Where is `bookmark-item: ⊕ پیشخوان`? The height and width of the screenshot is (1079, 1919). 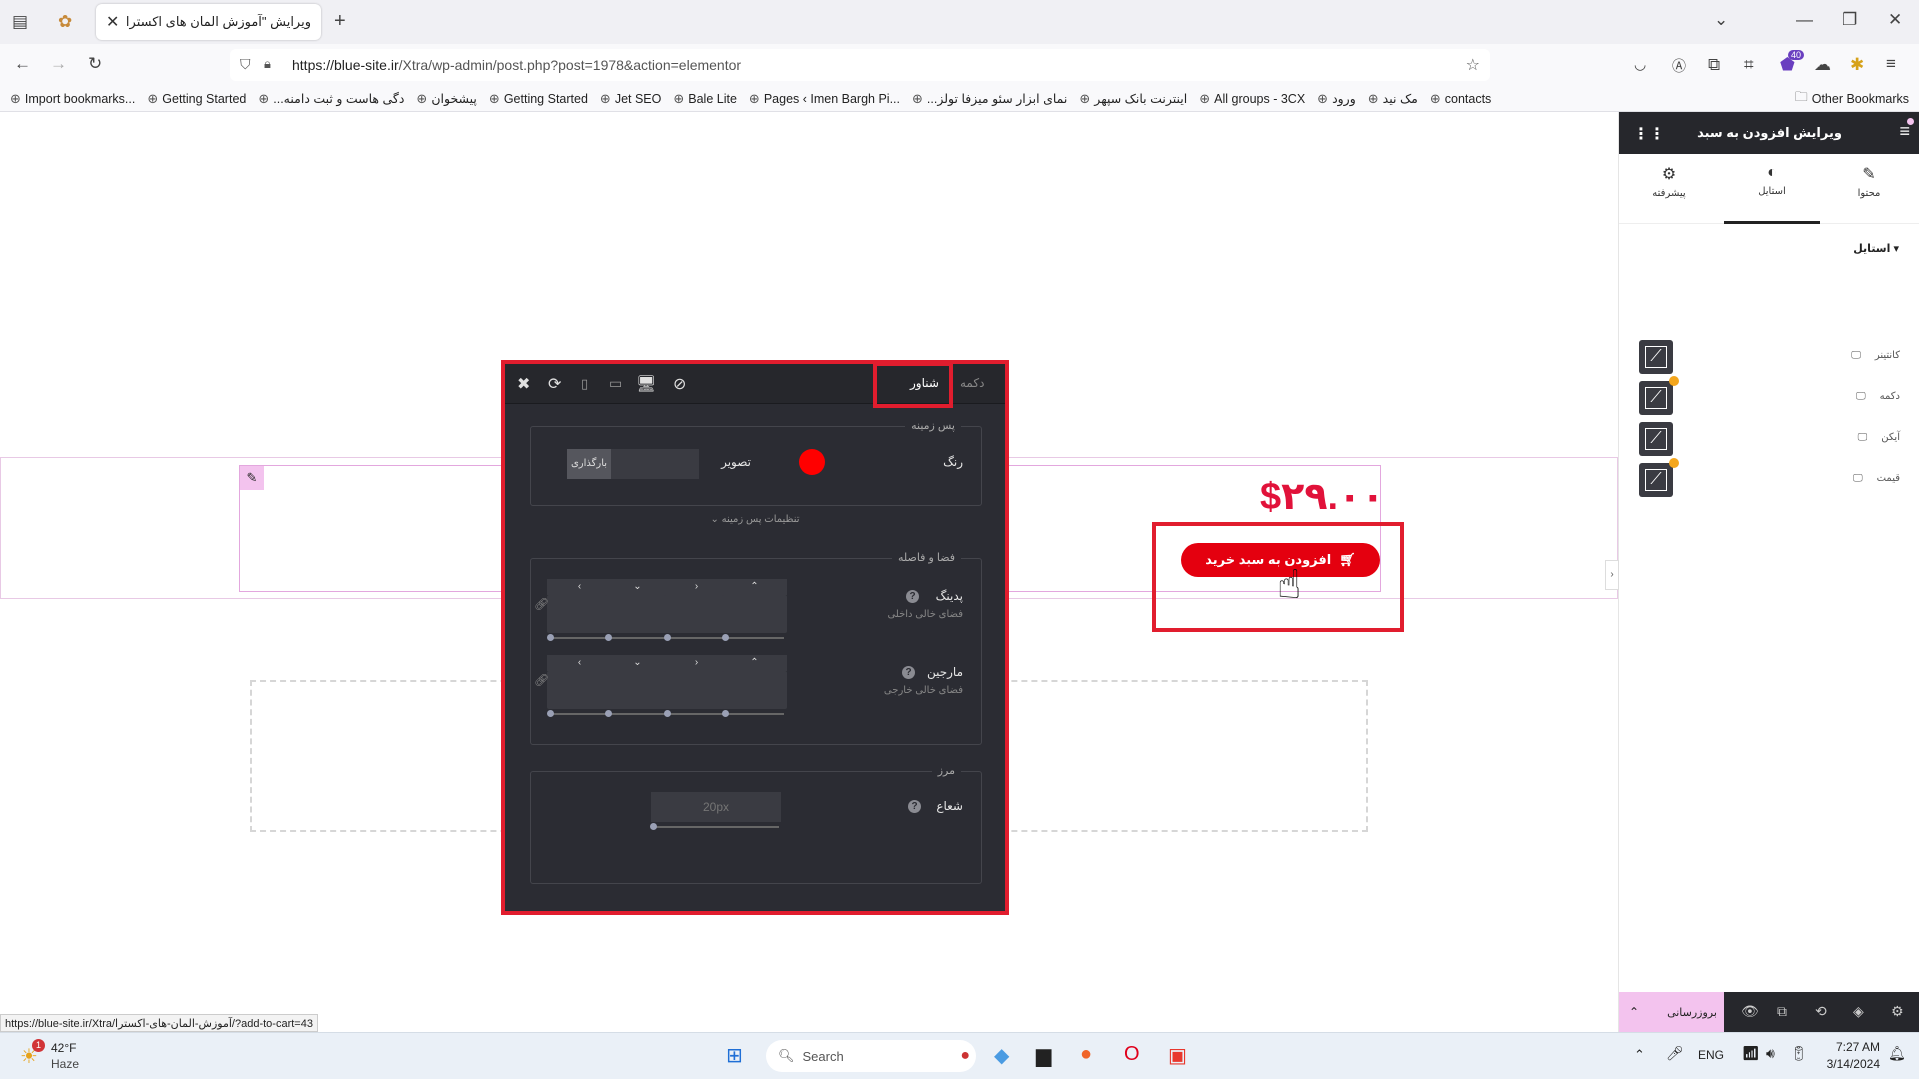
bookmark-item: ⊕ پیشخوان is located at coordinates (446, 99).